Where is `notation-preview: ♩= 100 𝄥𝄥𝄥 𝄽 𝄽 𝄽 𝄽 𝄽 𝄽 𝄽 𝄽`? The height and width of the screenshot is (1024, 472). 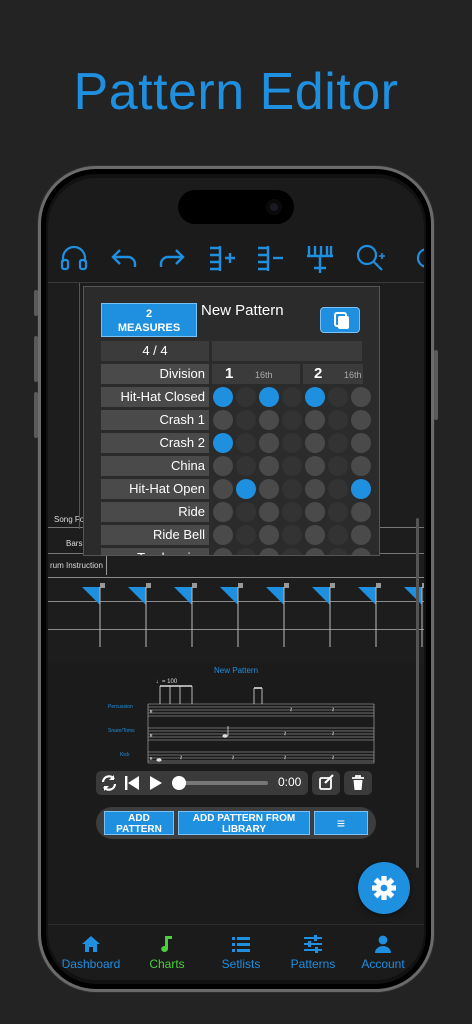 notation-preview: ♩= 100 𝄥𝄥𝄥 𝄽 𝄽 𝄽 𝄽 𝄽 𝄽 𝄽 𝄽 is located at coordinates (242, 719).